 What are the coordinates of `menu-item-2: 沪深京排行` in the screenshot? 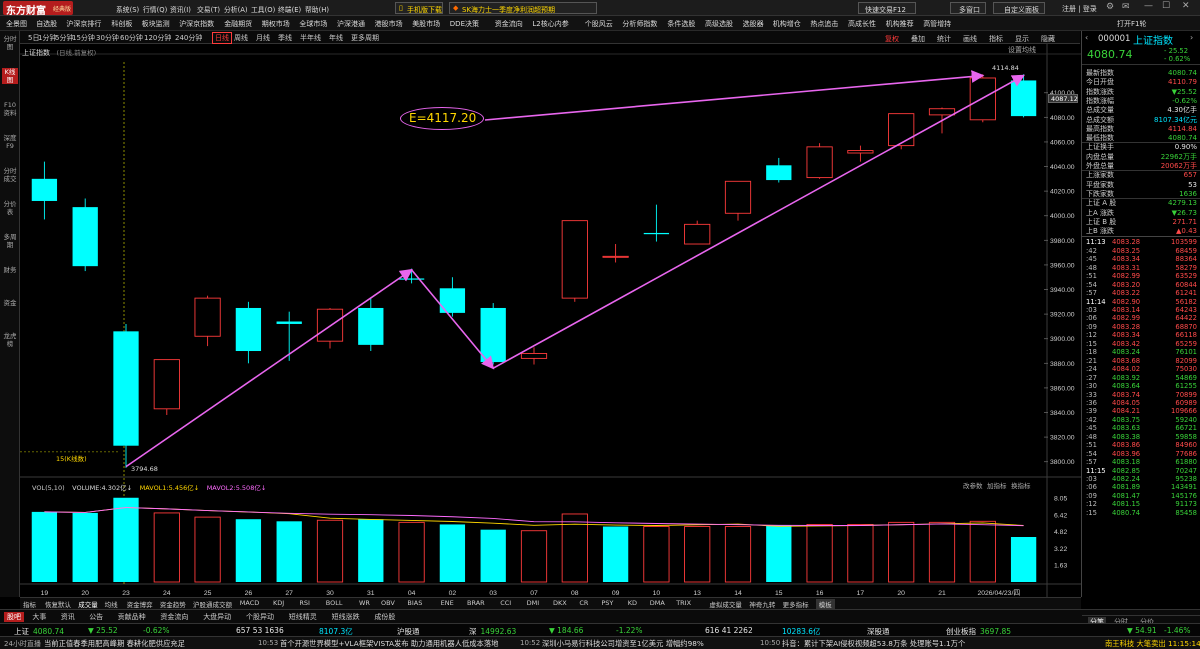 It's located at (83, 24).